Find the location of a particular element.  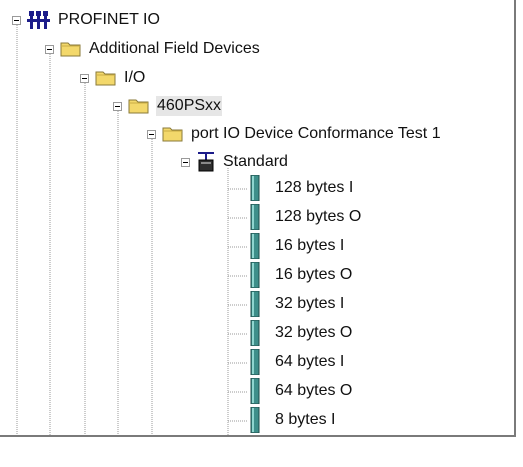

tree-node-label: 64 bytes O is located at coordinates (314, 390).